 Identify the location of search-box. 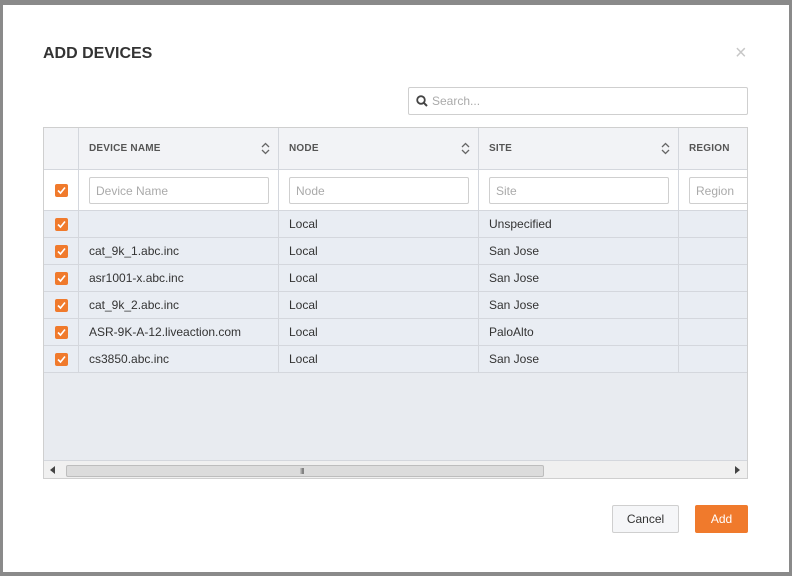
(578, 101).